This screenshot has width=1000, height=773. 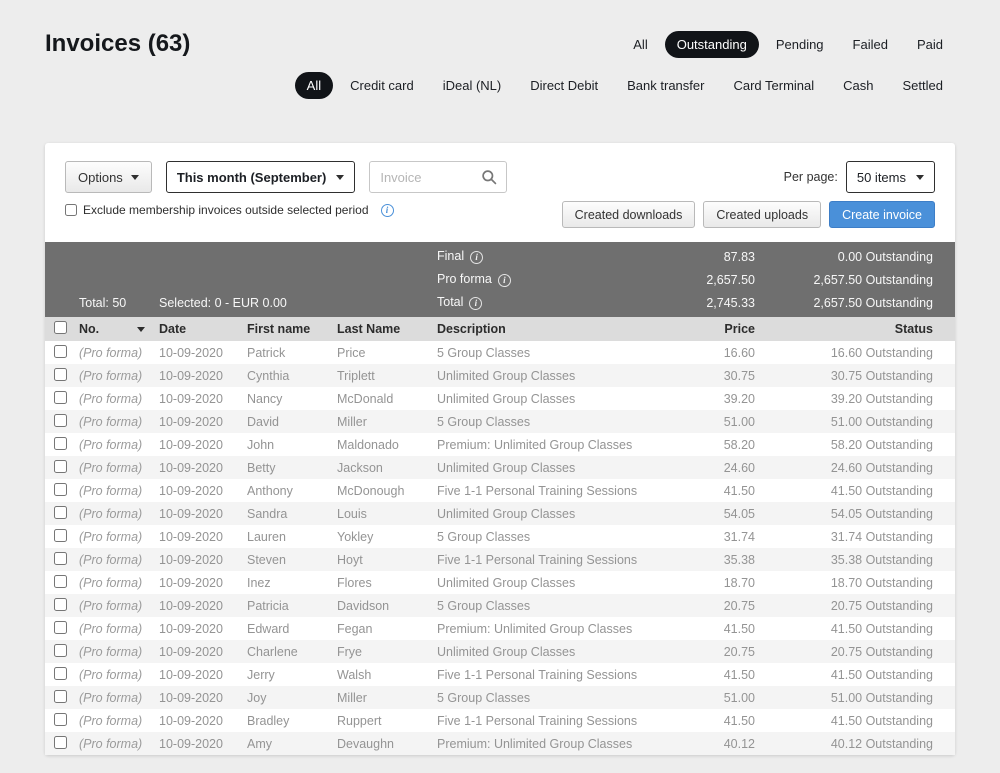 I want to click on column-header-first-name: First name, so click(x=292, y=329).